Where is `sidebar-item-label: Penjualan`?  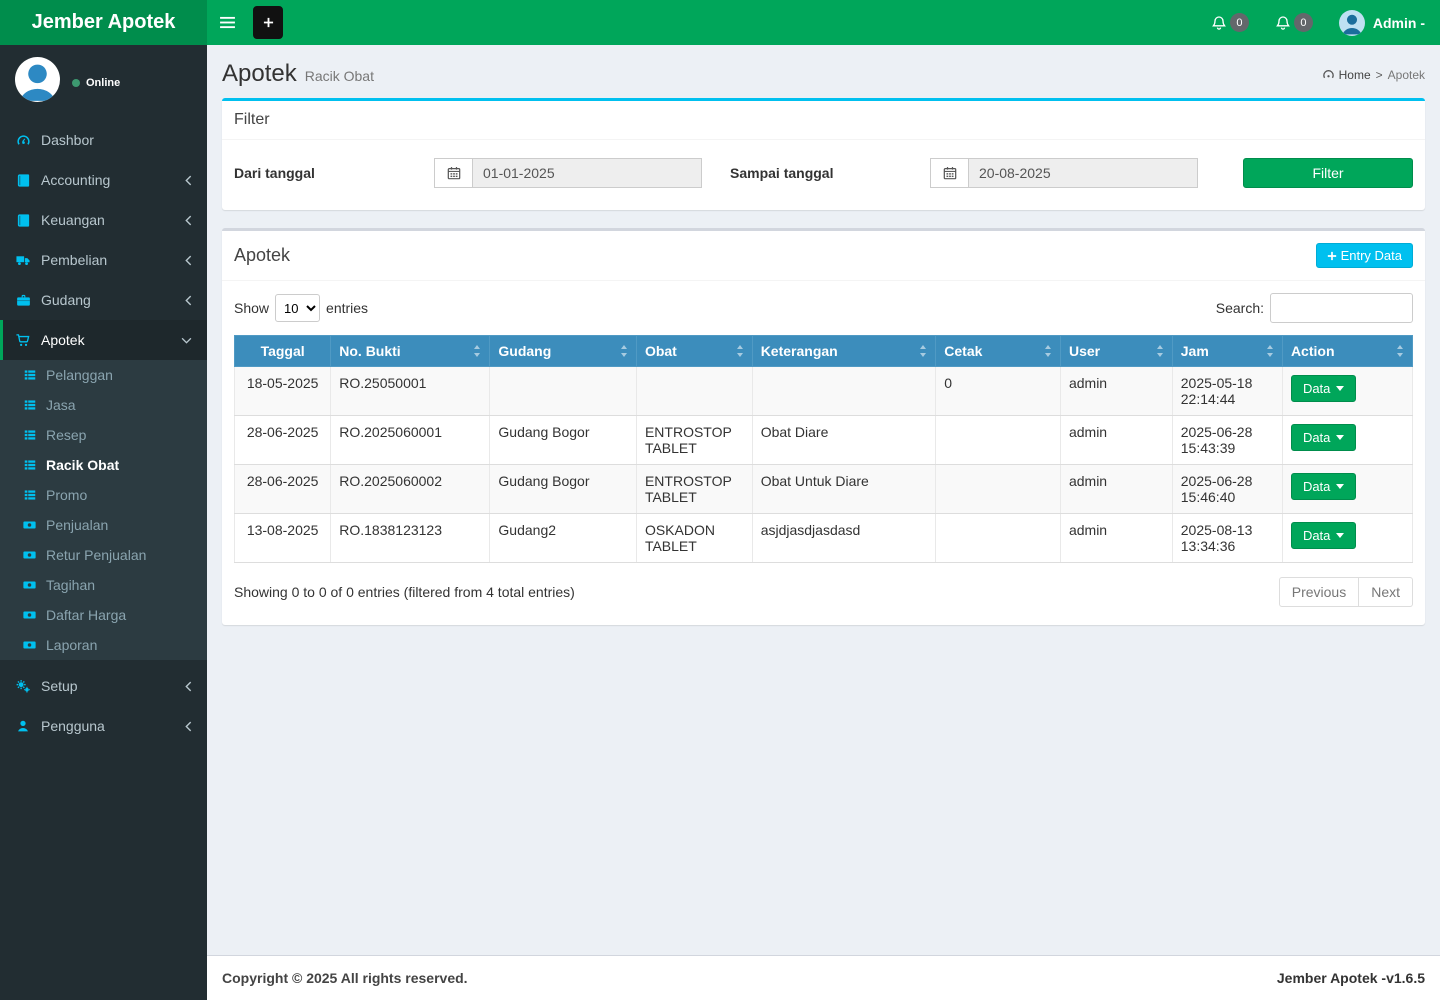 sidebar-item-label: Penjualan is located at coordinates (77, 525).